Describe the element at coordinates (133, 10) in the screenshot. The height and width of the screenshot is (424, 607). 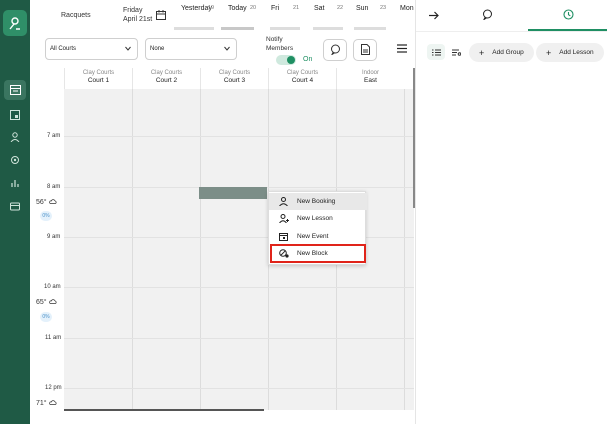
I see `current-weekday: Friday` at that location.